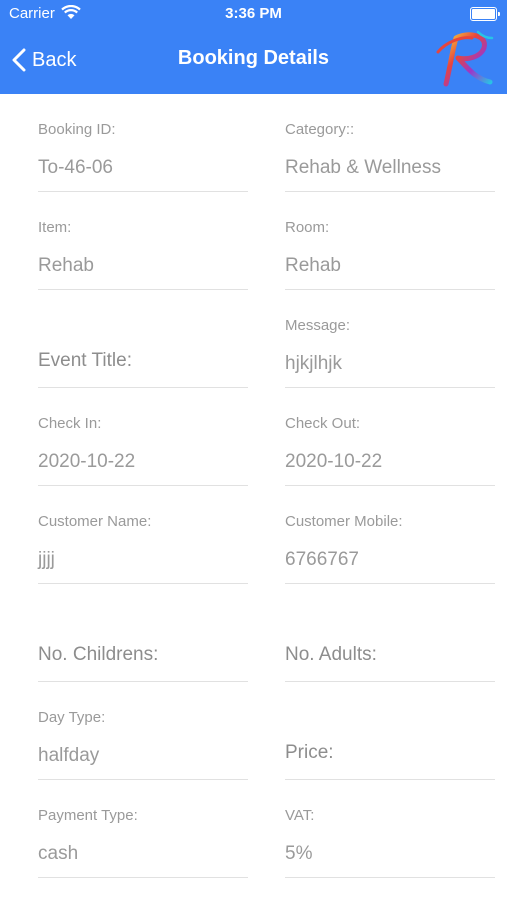 The height and width of the screenshot is (900, 507). I want to click on message-value: hjkjlhjk, so click(314, 363).